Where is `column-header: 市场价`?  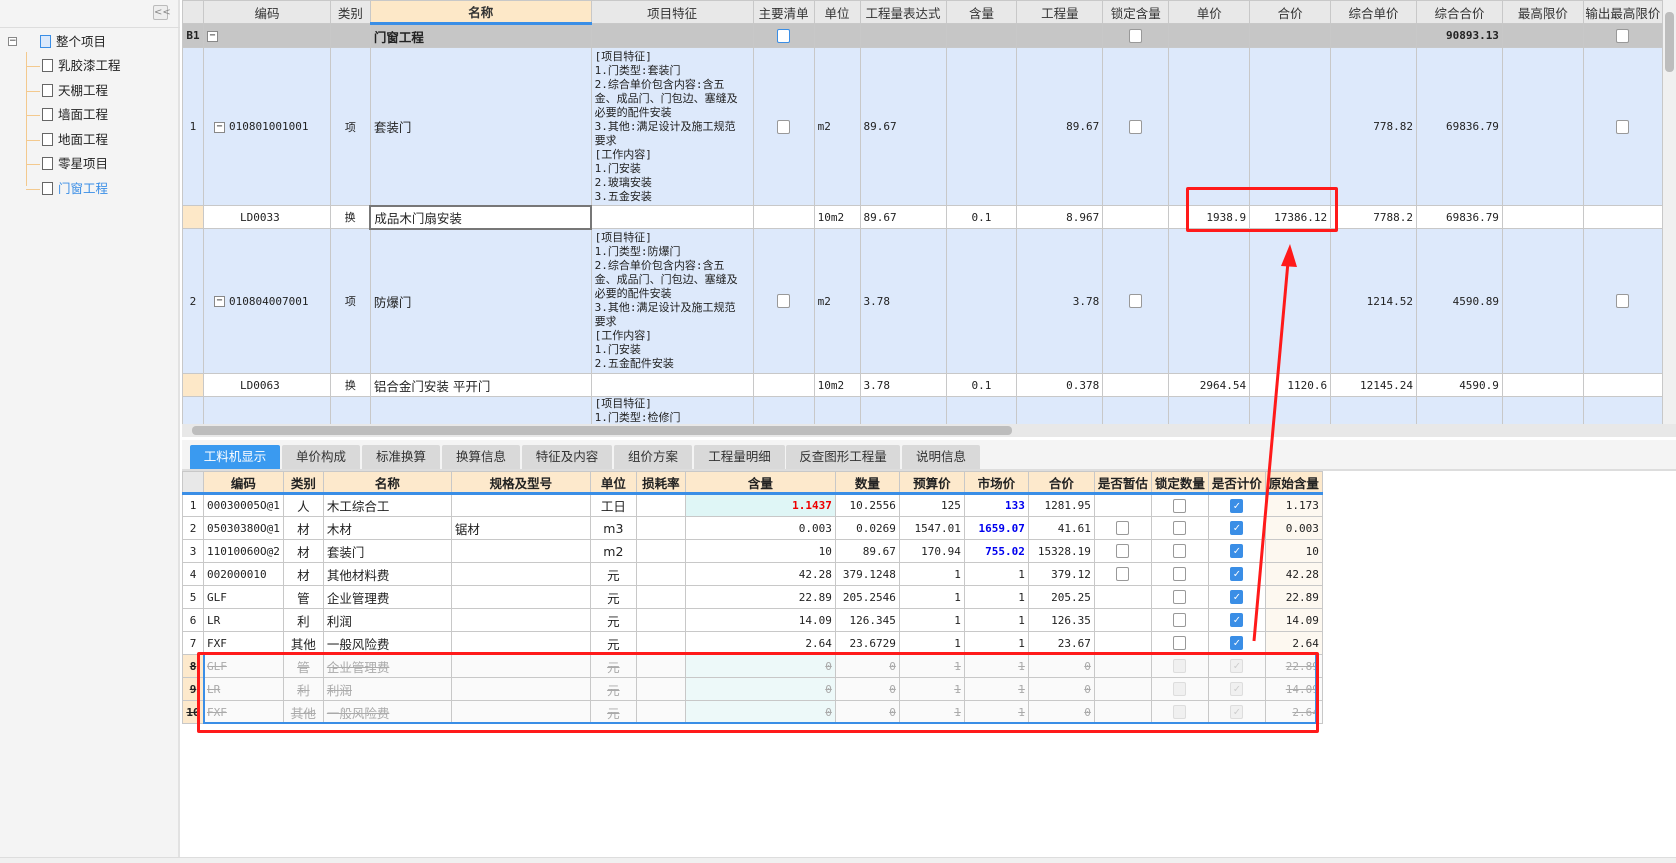 column-header: 市场价 is located at coordinates (996, 483).